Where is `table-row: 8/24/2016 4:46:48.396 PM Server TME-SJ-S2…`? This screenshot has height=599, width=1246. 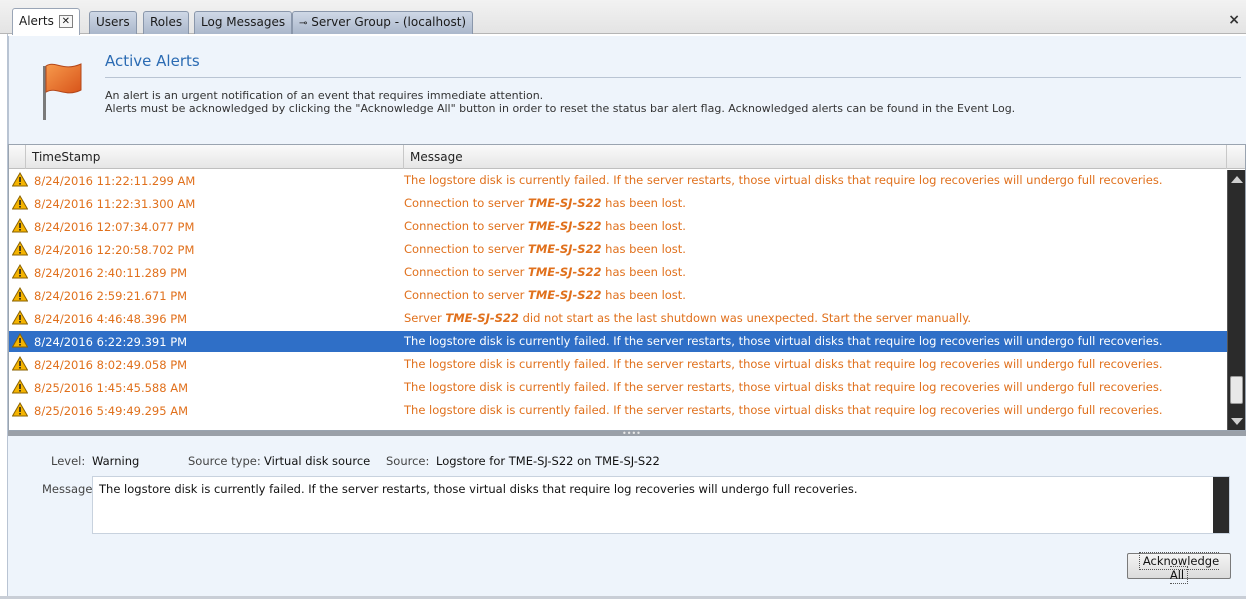 table-row: 8/24/2016 4:46:48.396 PM Server TME-SJ-S2… is located at coordinates (618, 318).